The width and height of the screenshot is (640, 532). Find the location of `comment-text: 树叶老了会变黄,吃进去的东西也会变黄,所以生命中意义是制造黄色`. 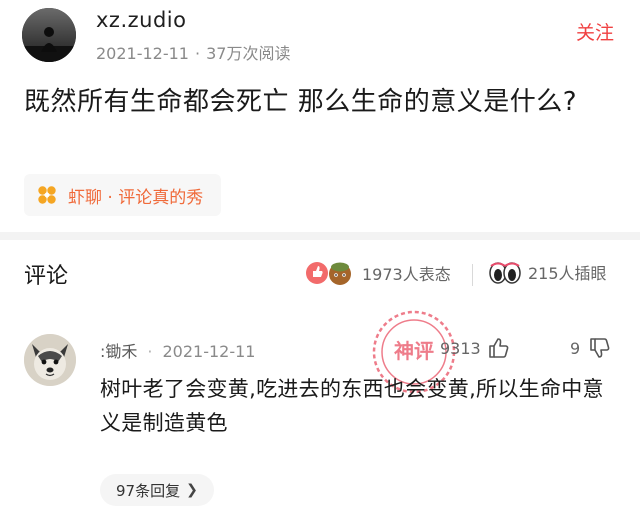

comment-text: 树叶老了会变黄,吃进去的东西也会变黄,所以生命中意义是制造黄色 is located at coordinates (352, 406).